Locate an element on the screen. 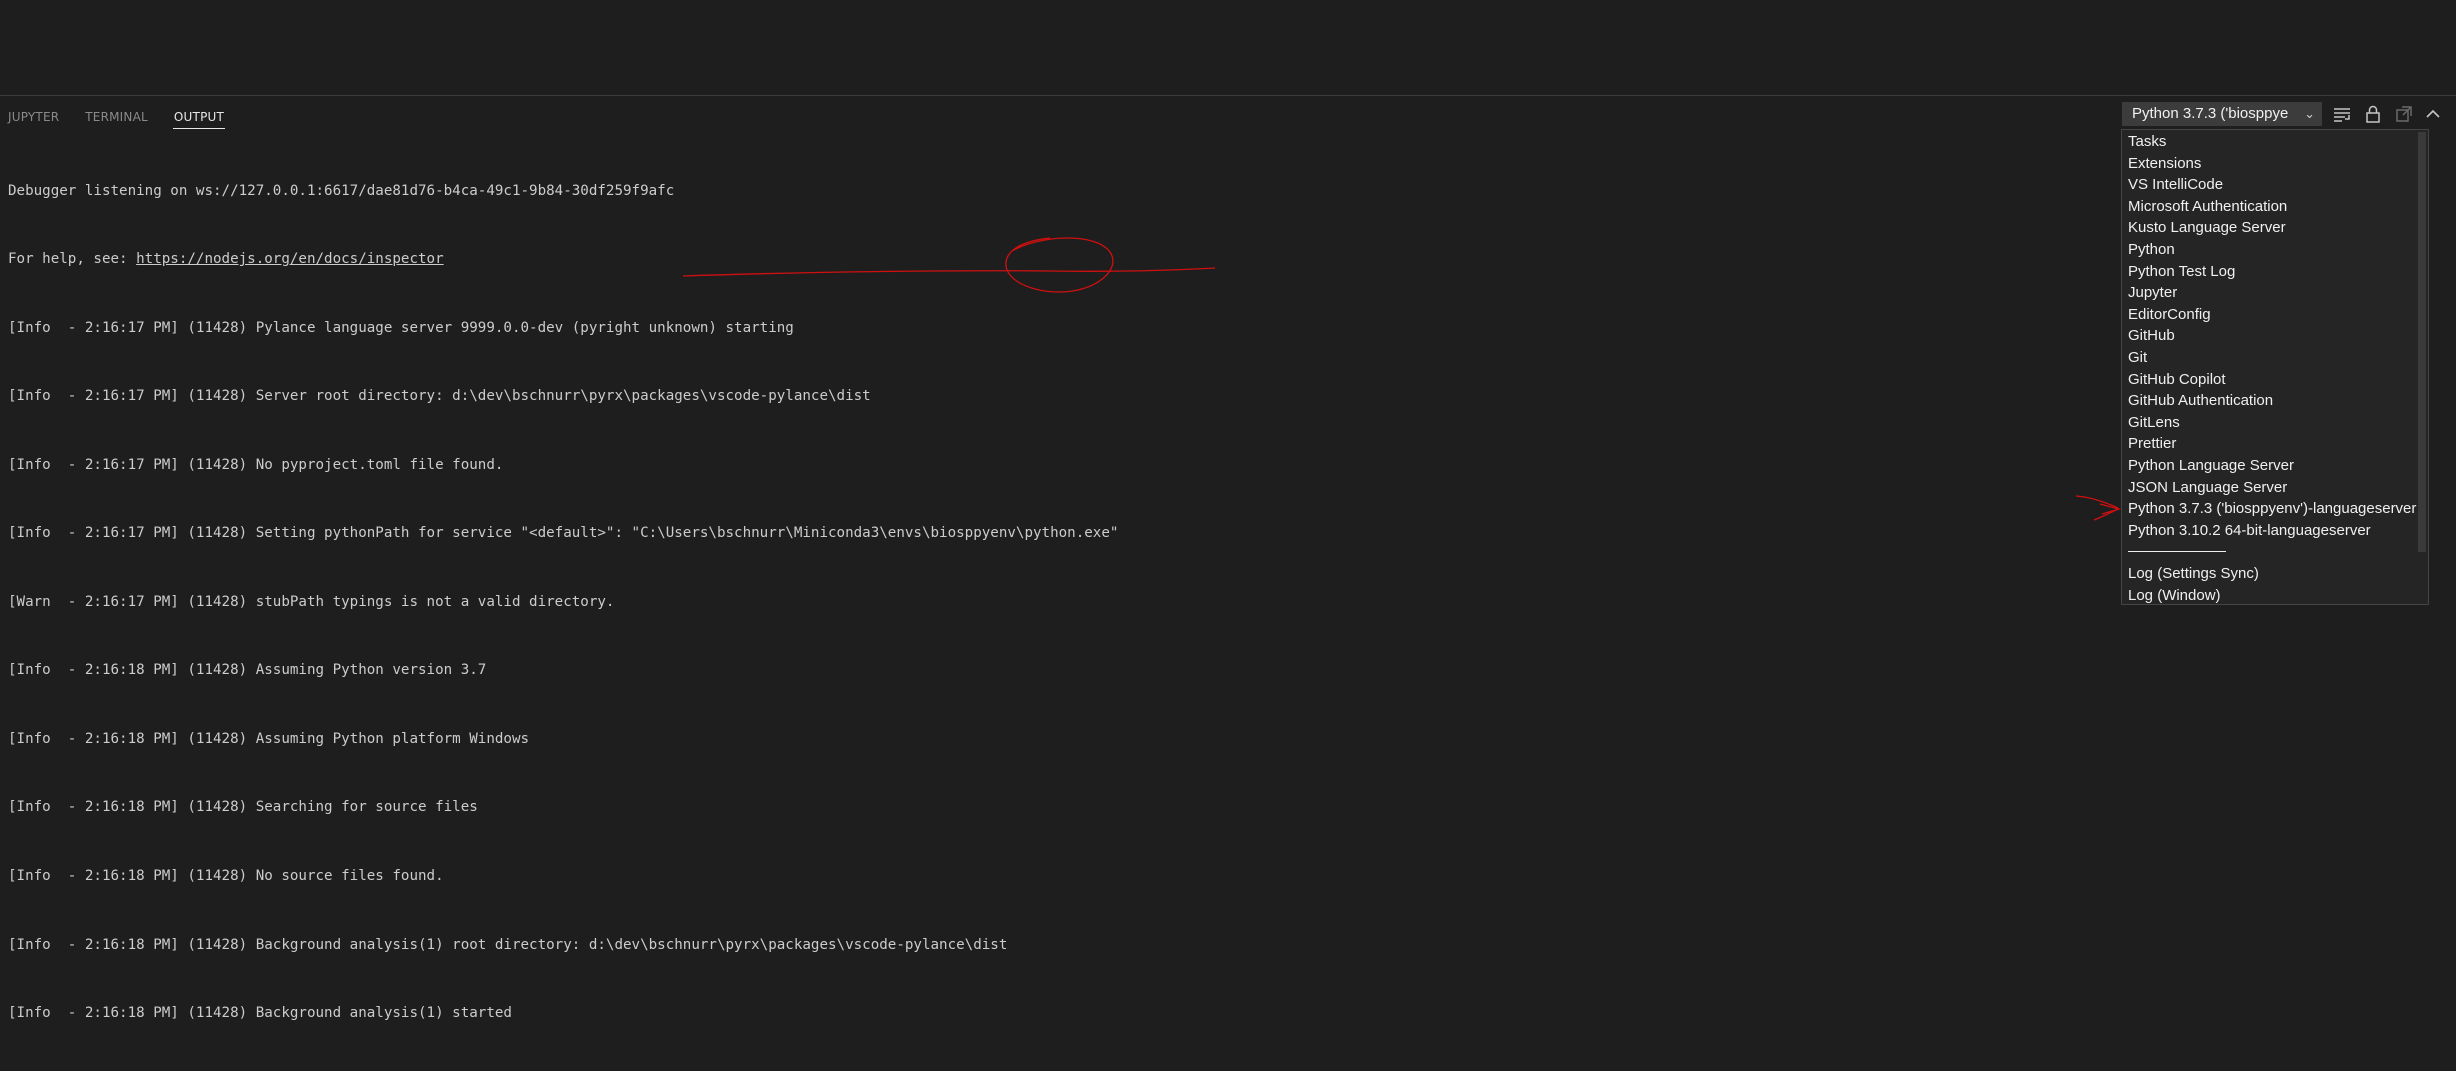 The width and height of the screenshot is (2456, 1071). channel-option: Microsoft Authentication is located at coordinates (2207, 207).